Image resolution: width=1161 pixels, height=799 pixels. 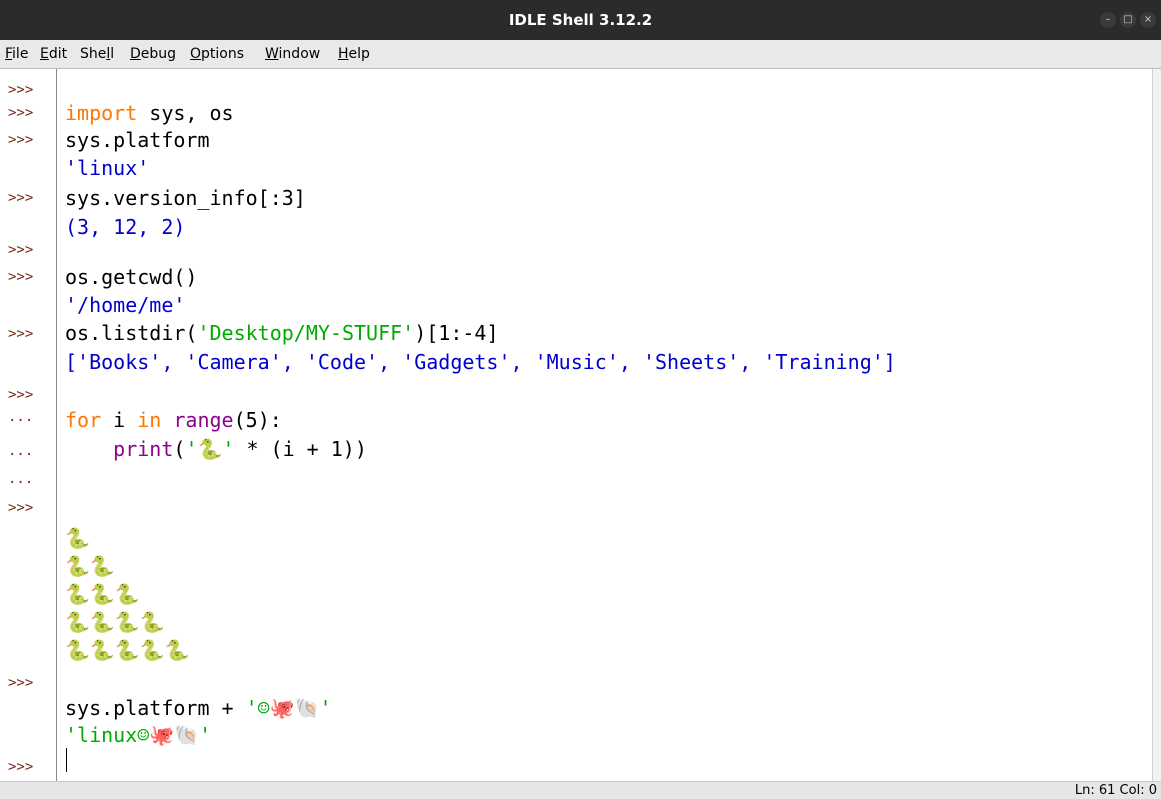 I want to click on snake-output-row: 🐍🐍🐍🐍, so click(x=115, y=622).